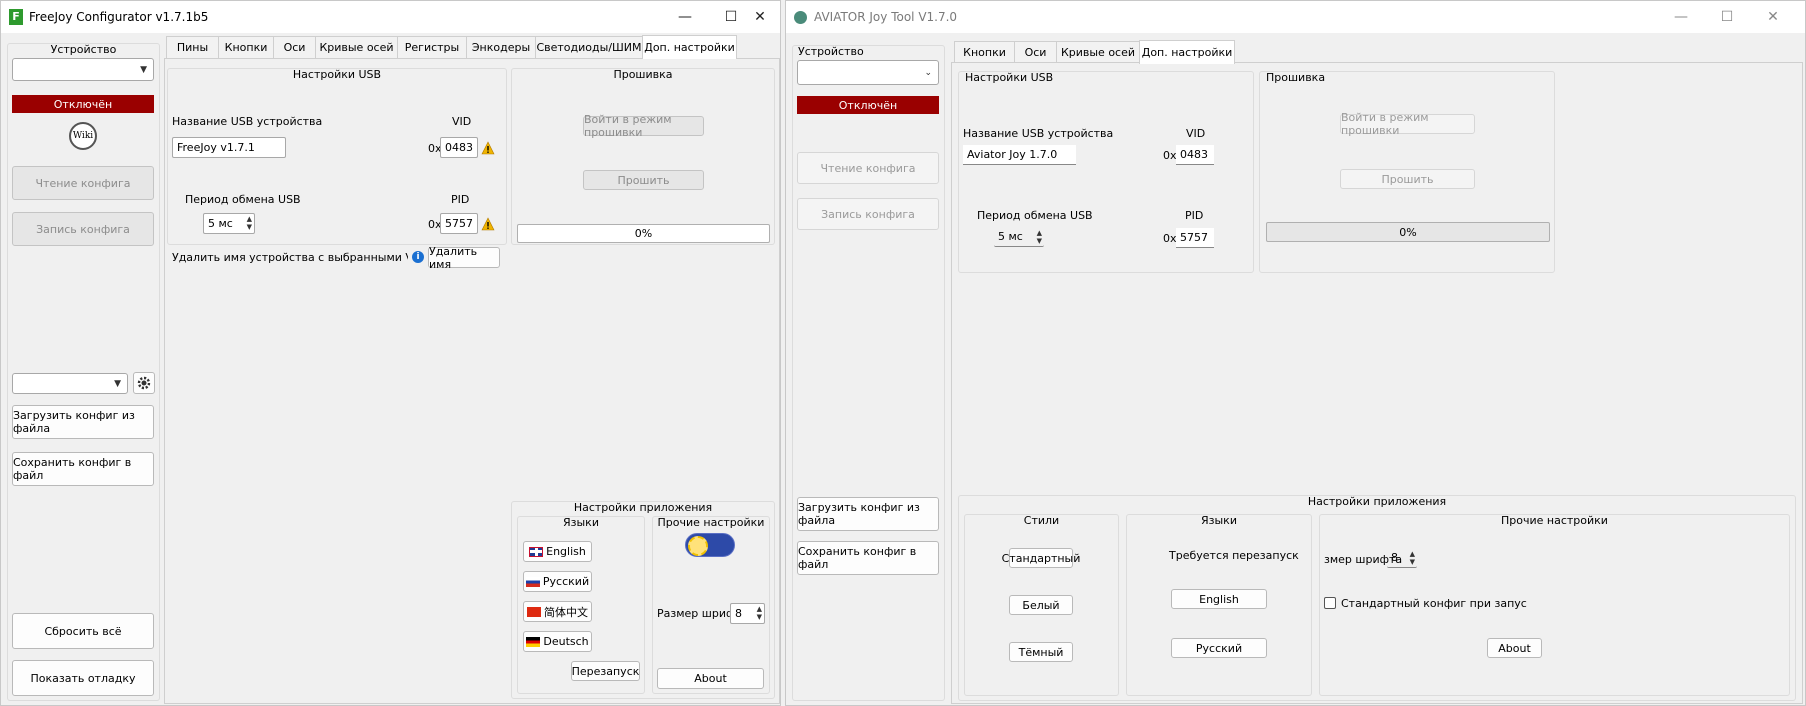 Image resolution: width=1806 pixels, height=706 pixels. What do you see at coordinates (868, 373) in the screenshot?
I see `device-group: Устройство` at bounding box center [868, 373].